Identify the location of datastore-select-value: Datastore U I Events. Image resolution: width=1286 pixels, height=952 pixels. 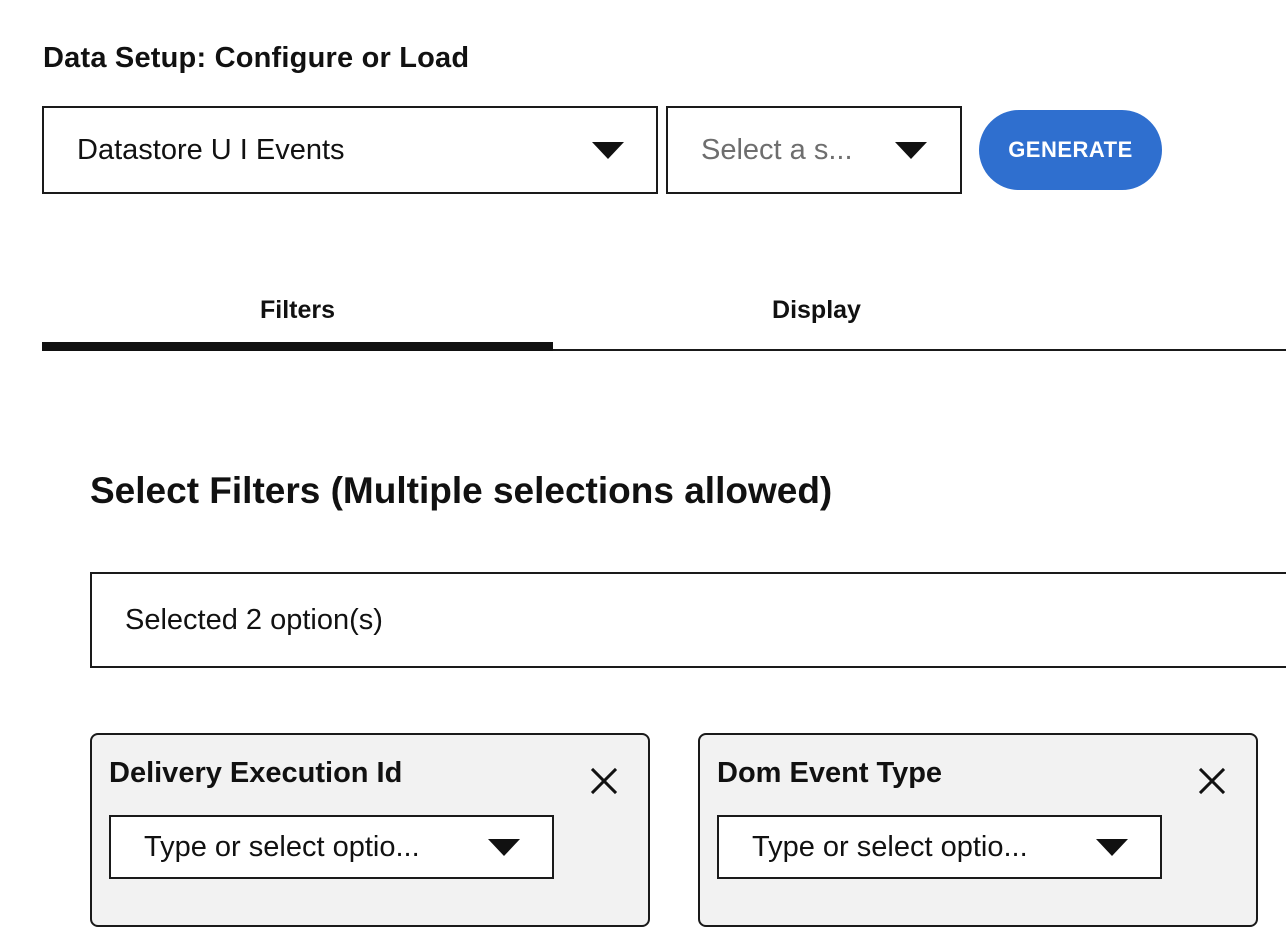
(211, 149).